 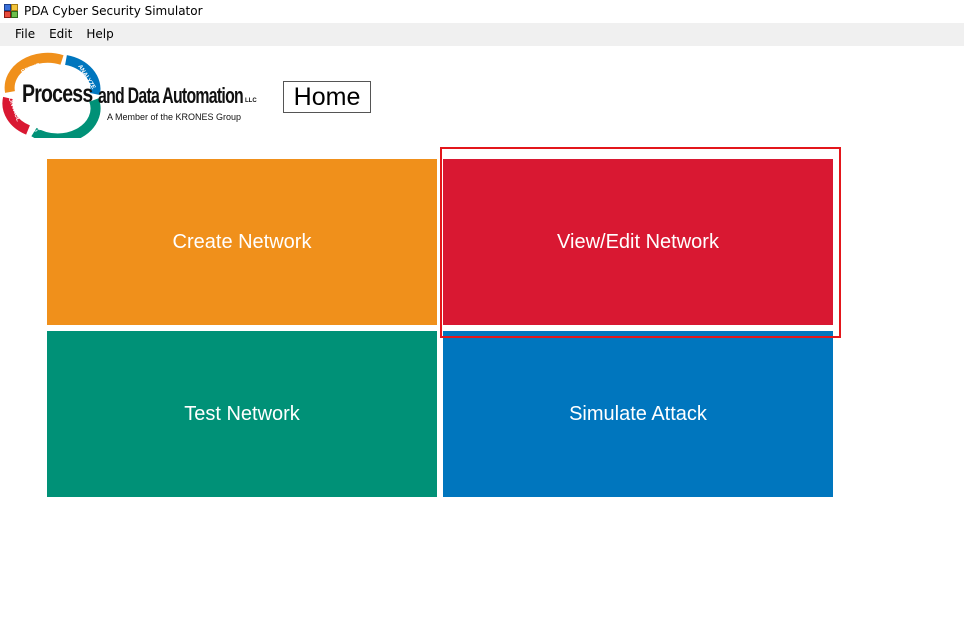 I want to click on simulate-attack-button: Simulate Attack, so click(x=638, y=414).